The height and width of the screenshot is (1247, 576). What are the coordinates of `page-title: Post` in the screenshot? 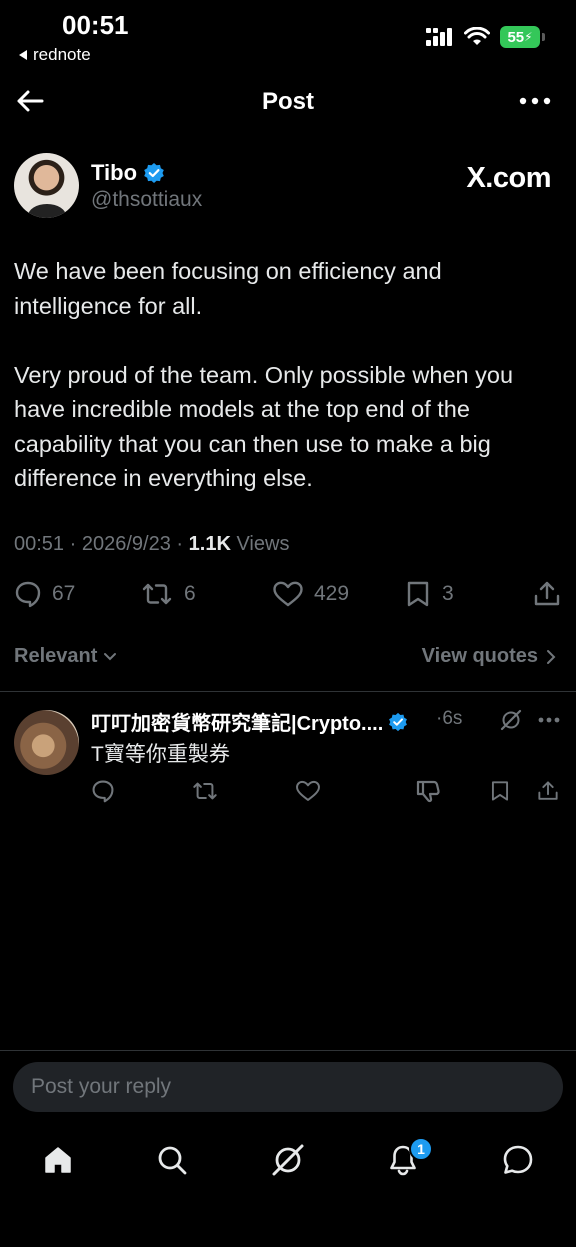 It's located at (287, 101).